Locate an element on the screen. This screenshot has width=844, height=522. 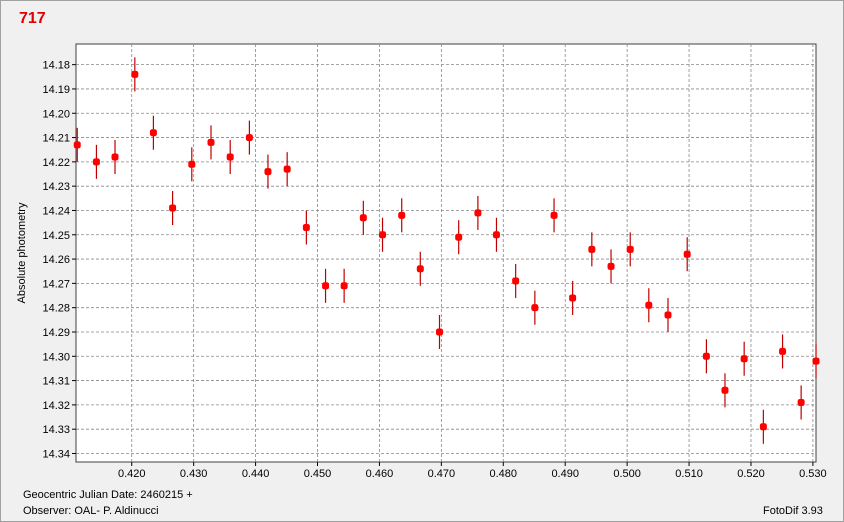
y-tick-label: 14.33 is located at coordinates (56, 430).